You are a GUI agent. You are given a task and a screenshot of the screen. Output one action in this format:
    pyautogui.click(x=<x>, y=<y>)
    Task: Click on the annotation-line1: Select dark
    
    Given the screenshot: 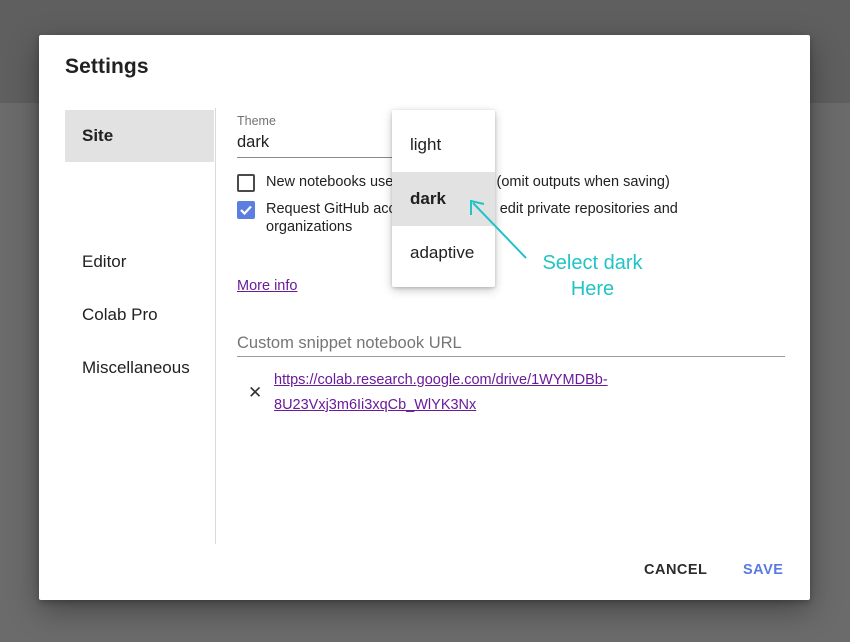 What is the action you would take?
    pyautogui.click(x=592, y=263)
    